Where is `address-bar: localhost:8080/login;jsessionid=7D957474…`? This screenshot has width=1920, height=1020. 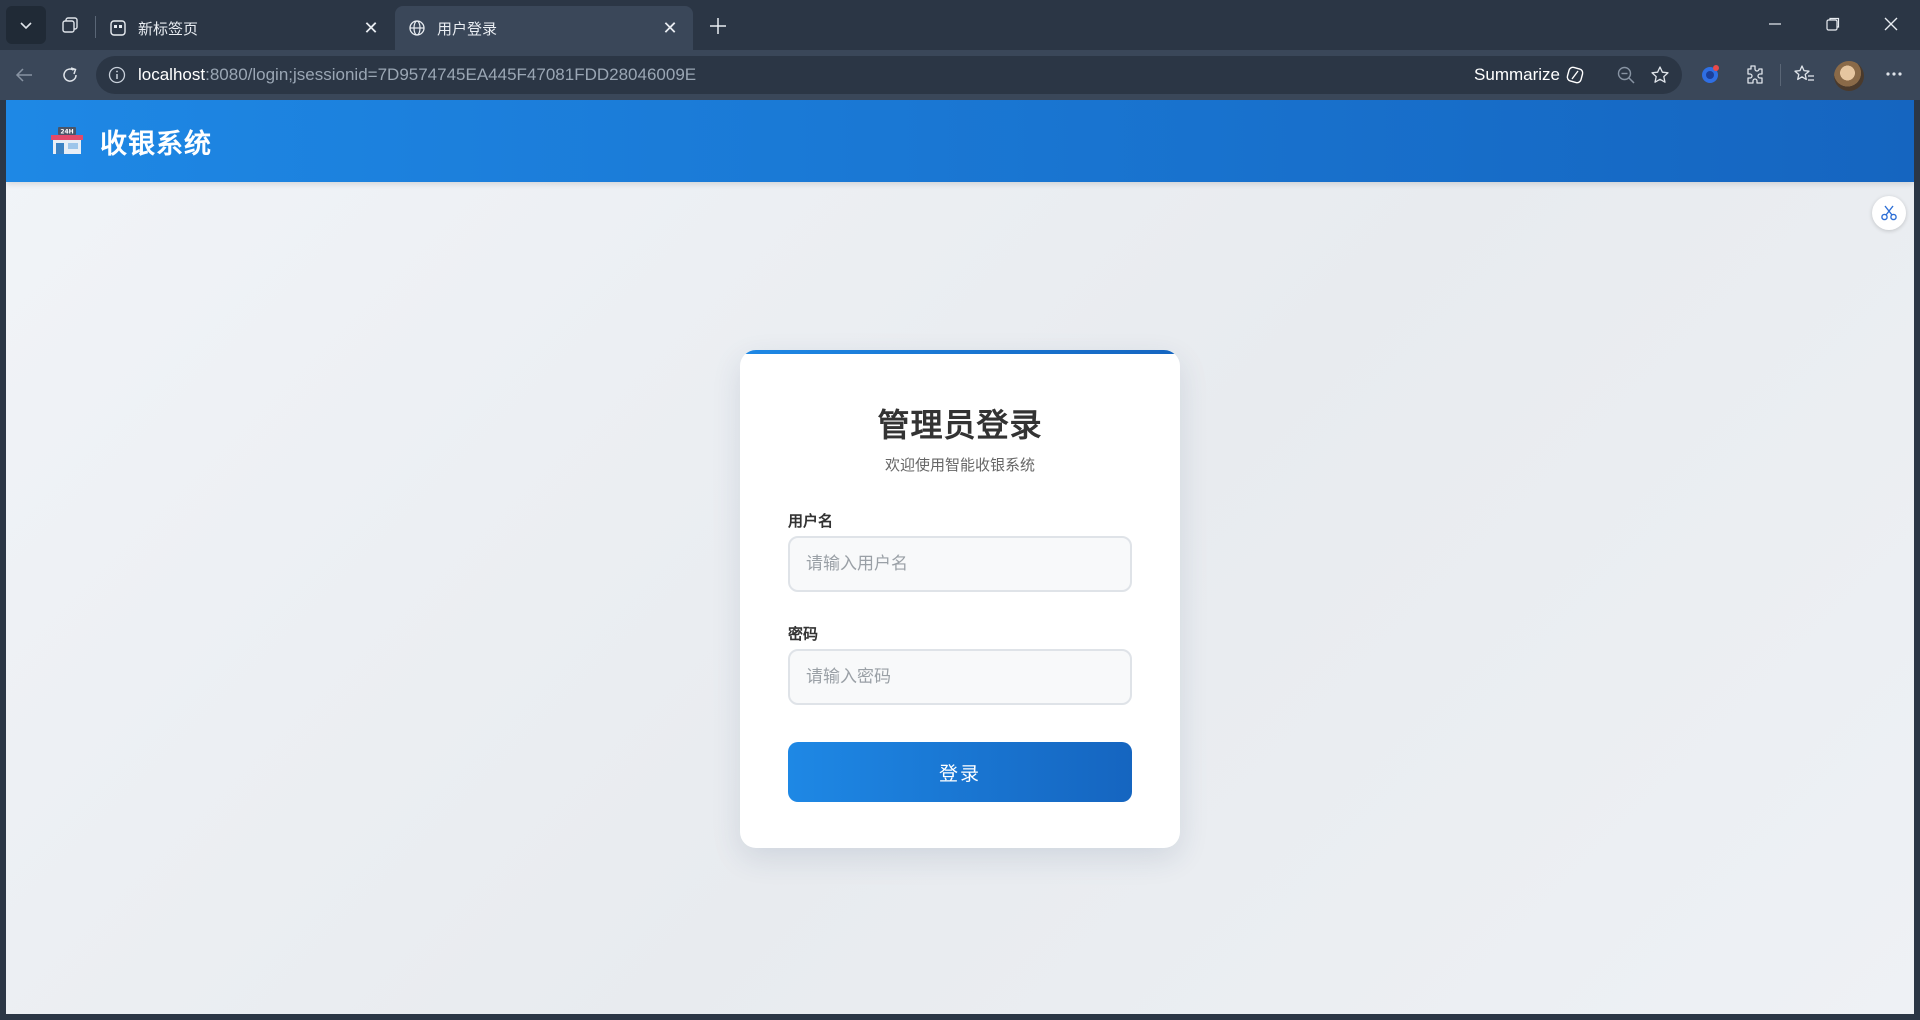
address-bar: localhost:8080/login;jsessionid=7D957474… is located at coordinates (889, 75).